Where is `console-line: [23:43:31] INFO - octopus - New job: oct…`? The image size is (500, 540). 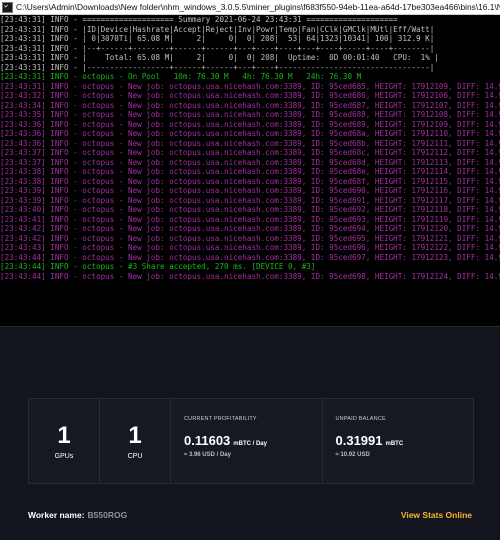 console-line: [23:43:31] INFO - octopus - New job: oct… is located at coordinates (250, 86).